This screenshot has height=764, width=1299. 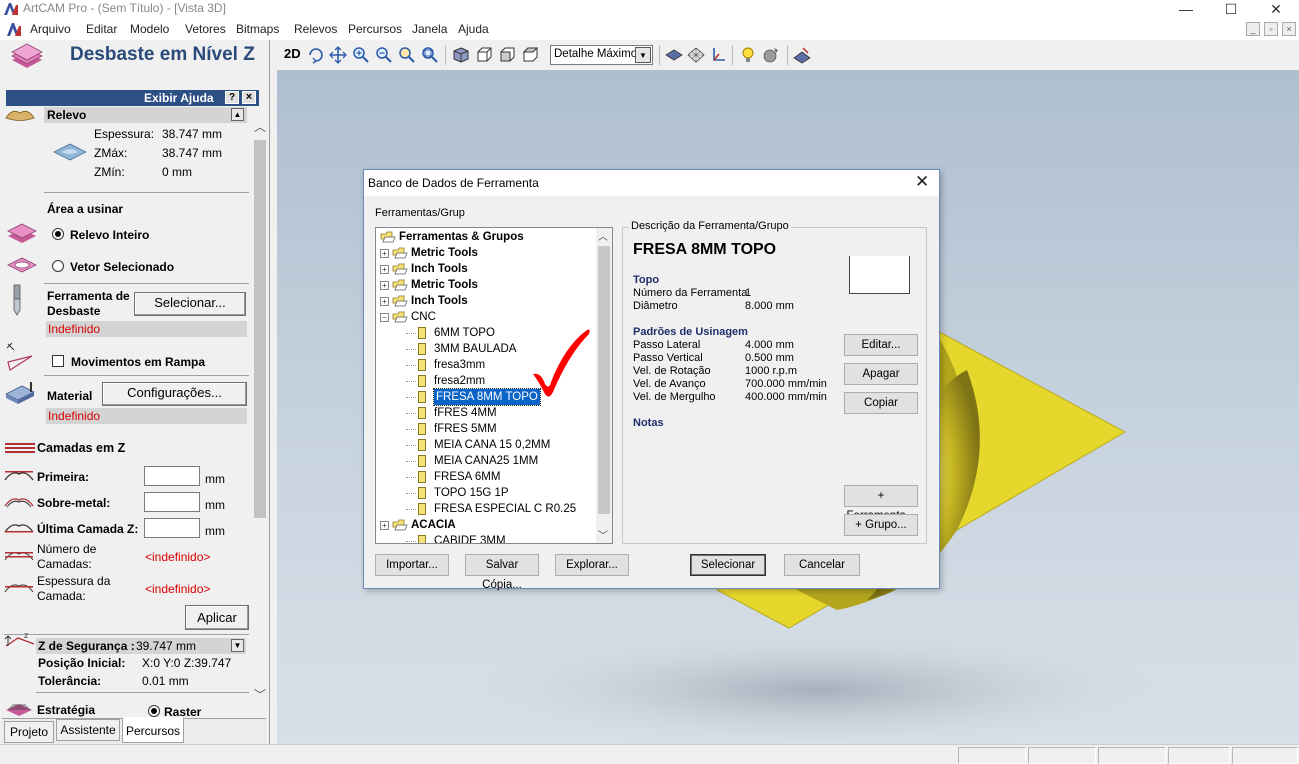 What do you see at coordinates (232, 97) in the screenshot?
I see `help-icon: ?` at bounding box center [232, 97].